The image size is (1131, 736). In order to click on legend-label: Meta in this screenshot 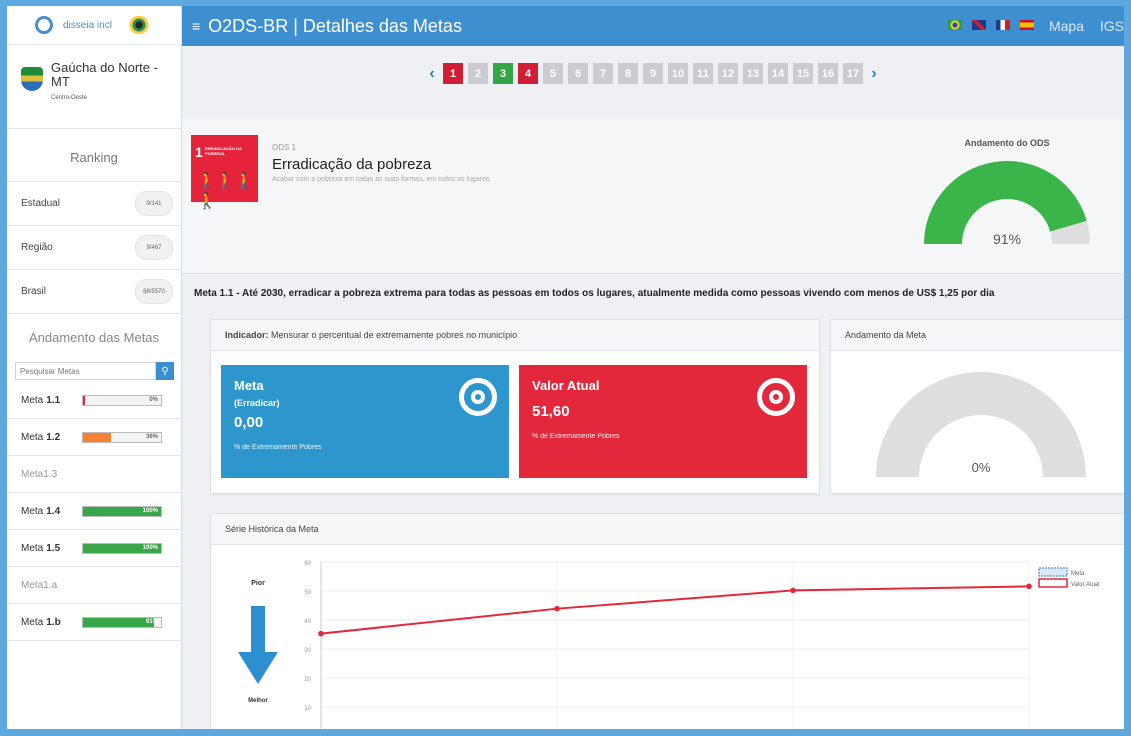, I will do `click(1078, 574)`.